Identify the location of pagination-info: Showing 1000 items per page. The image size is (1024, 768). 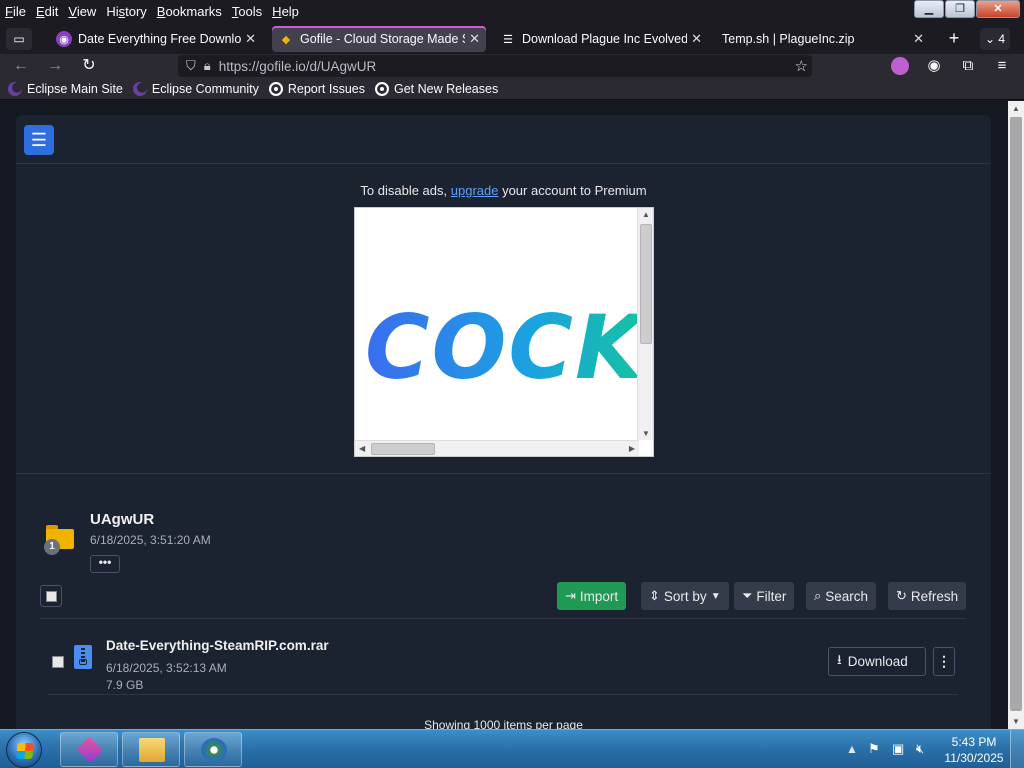
(503, 723).